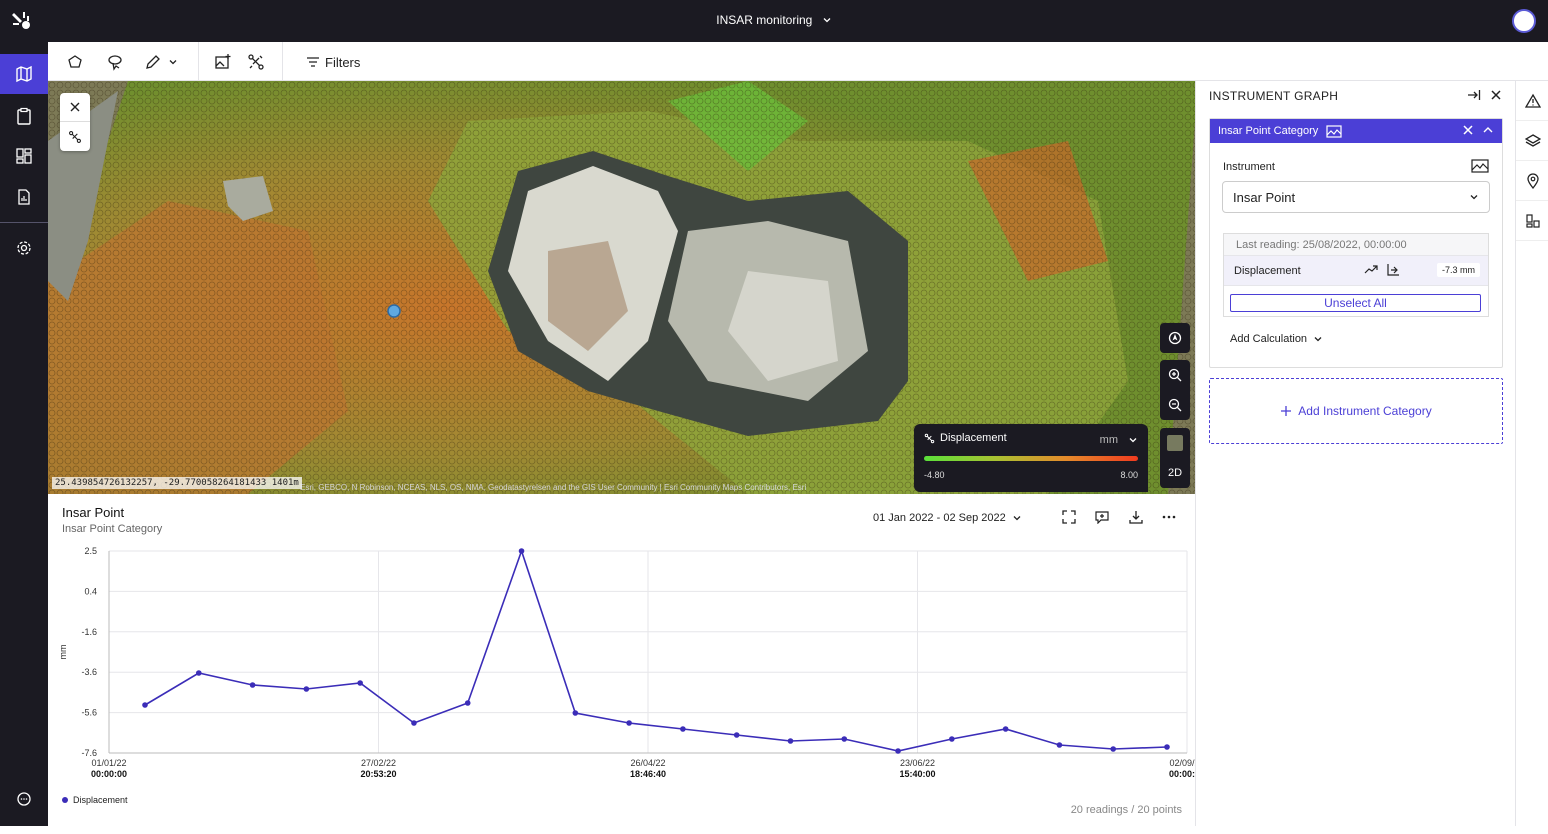 This screenshot has height=834, width=1548. Describe the element at coordinates (1524, 21) in the screenshot. I see `avatar` at that location.